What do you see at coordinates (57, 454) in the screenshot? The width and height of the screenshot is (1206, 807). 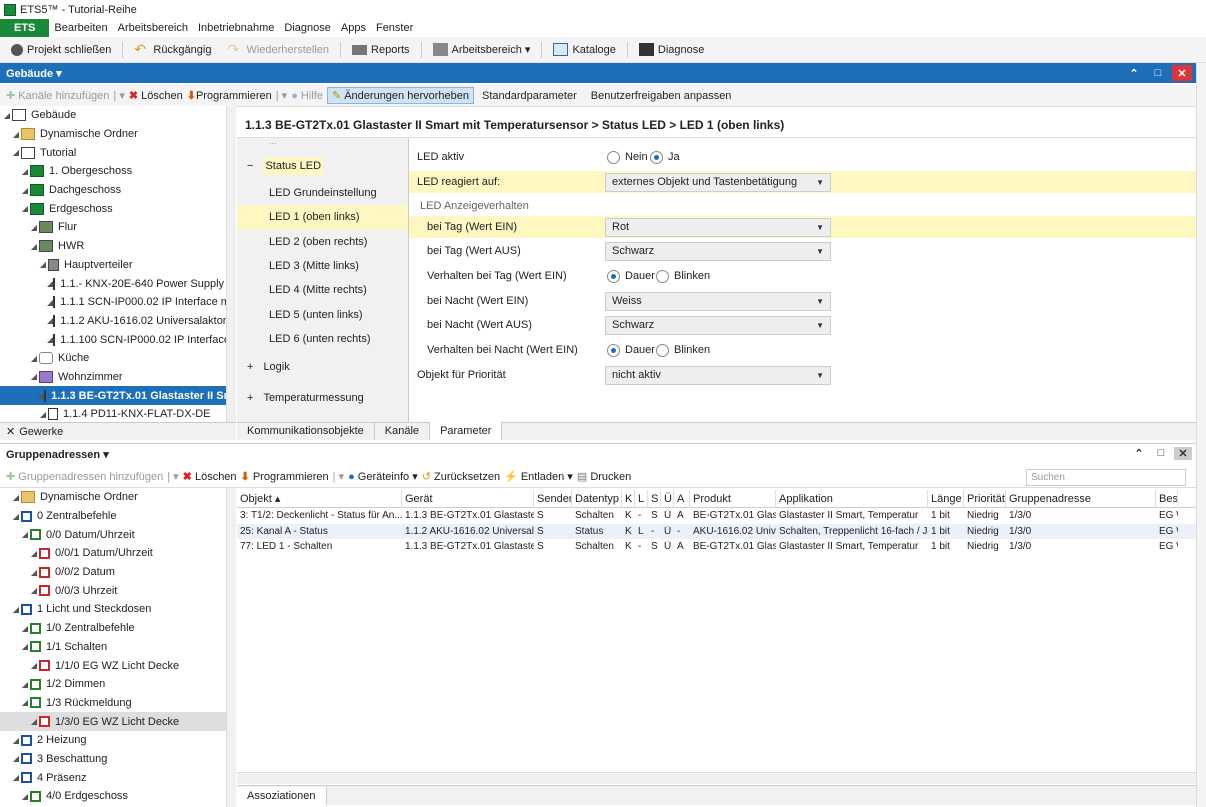 I see `ga-panel-title: Gruppenadressen ▾` at bounding box center [57, 454].